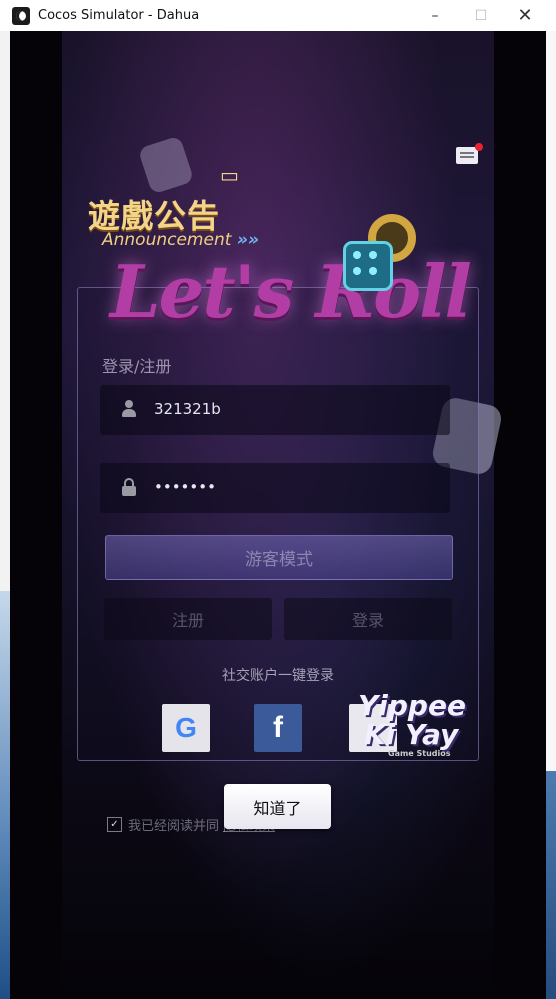 This screenshot has width=556, height=999. I want to click on announcement-subtitle-text: Announcement, so click(167, 240).